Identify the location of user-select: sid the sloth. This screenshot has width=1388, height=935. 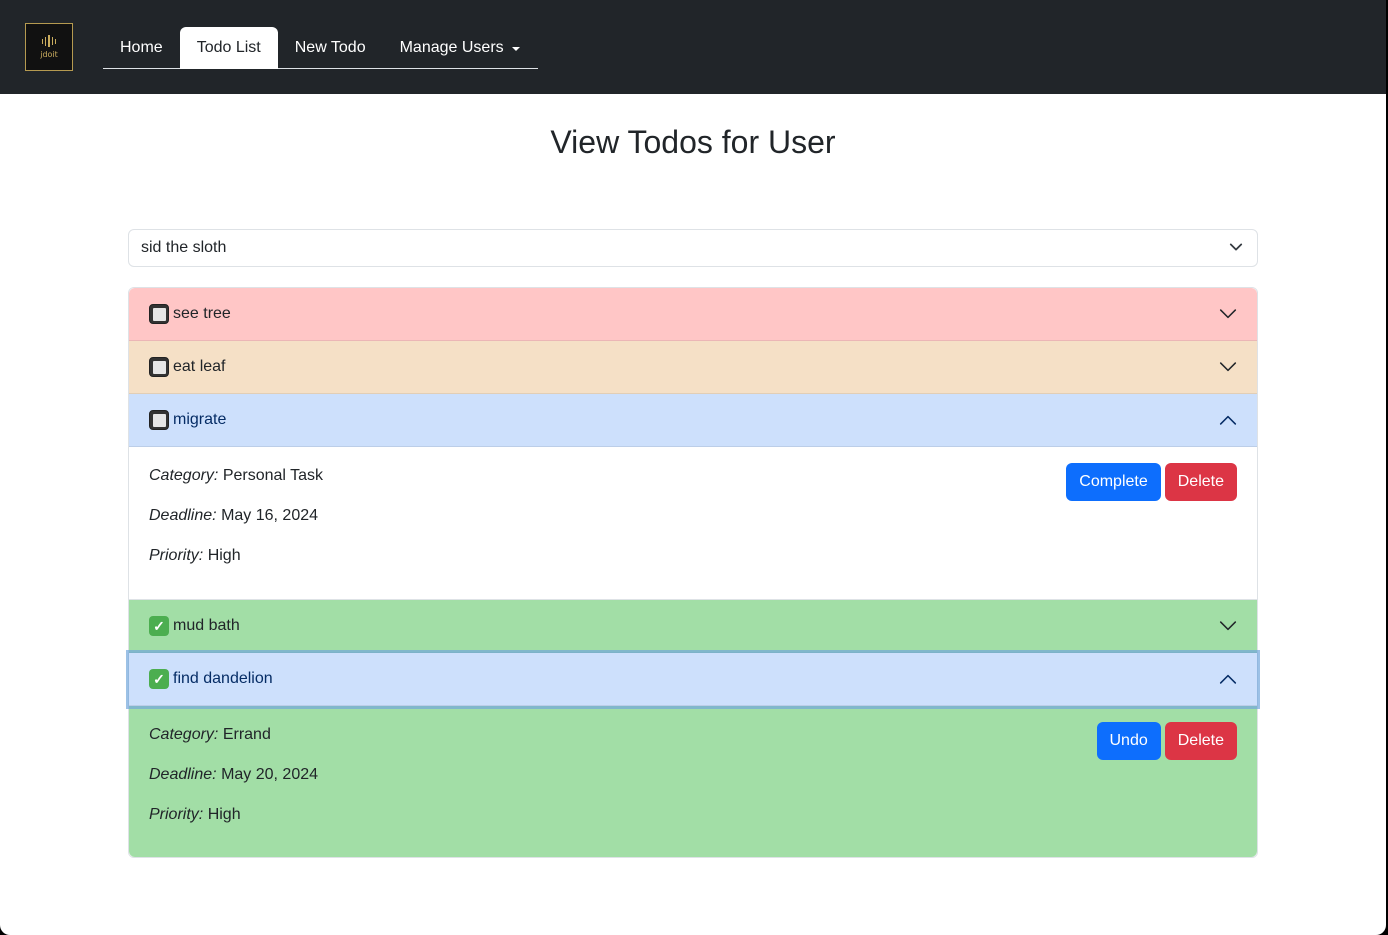
(693, 248).